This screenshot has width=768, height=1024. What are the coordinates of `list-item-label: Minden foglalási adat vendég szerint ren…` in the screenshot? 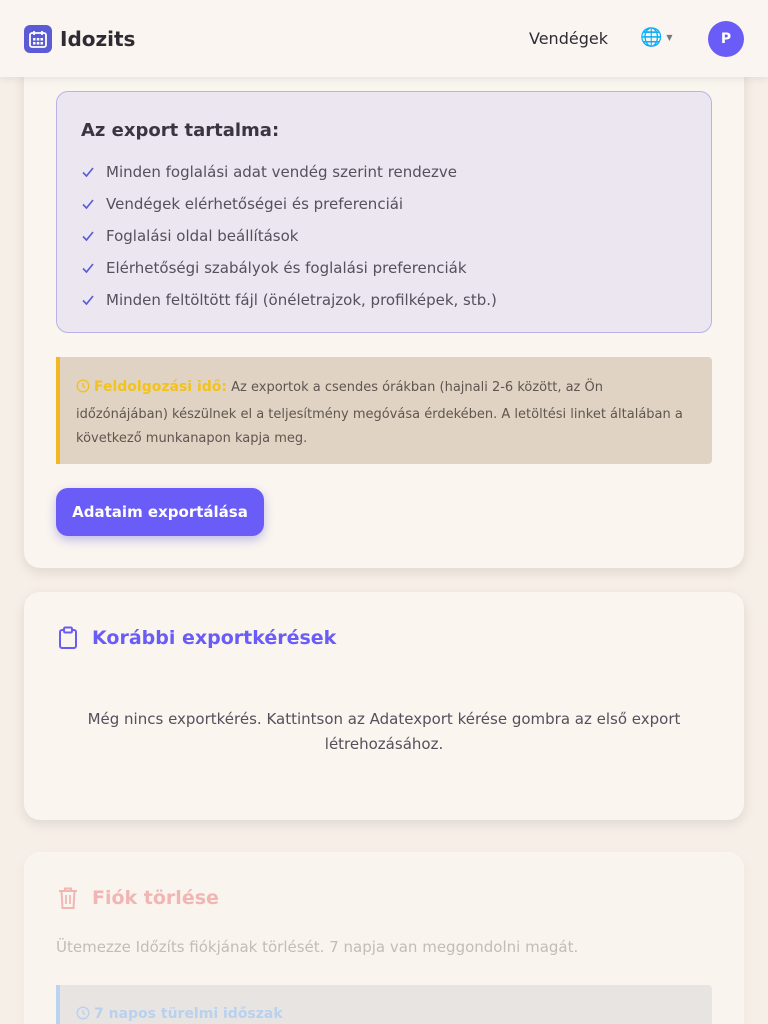 It's located at (282, 172).